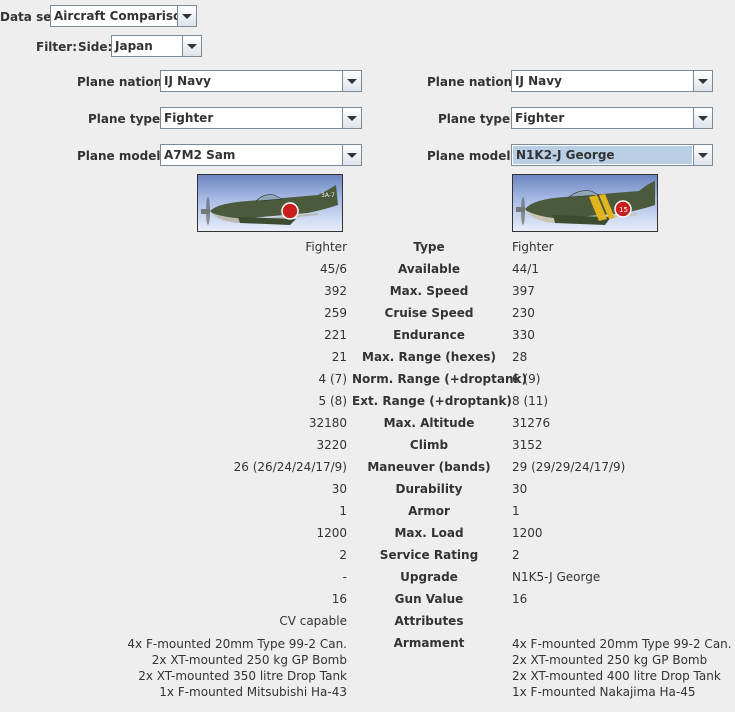  What do you see at coordinates (367, 251) in the screenshot?
I see `table-row: Fighter Type Fighter` at bounding box center [367, 251].